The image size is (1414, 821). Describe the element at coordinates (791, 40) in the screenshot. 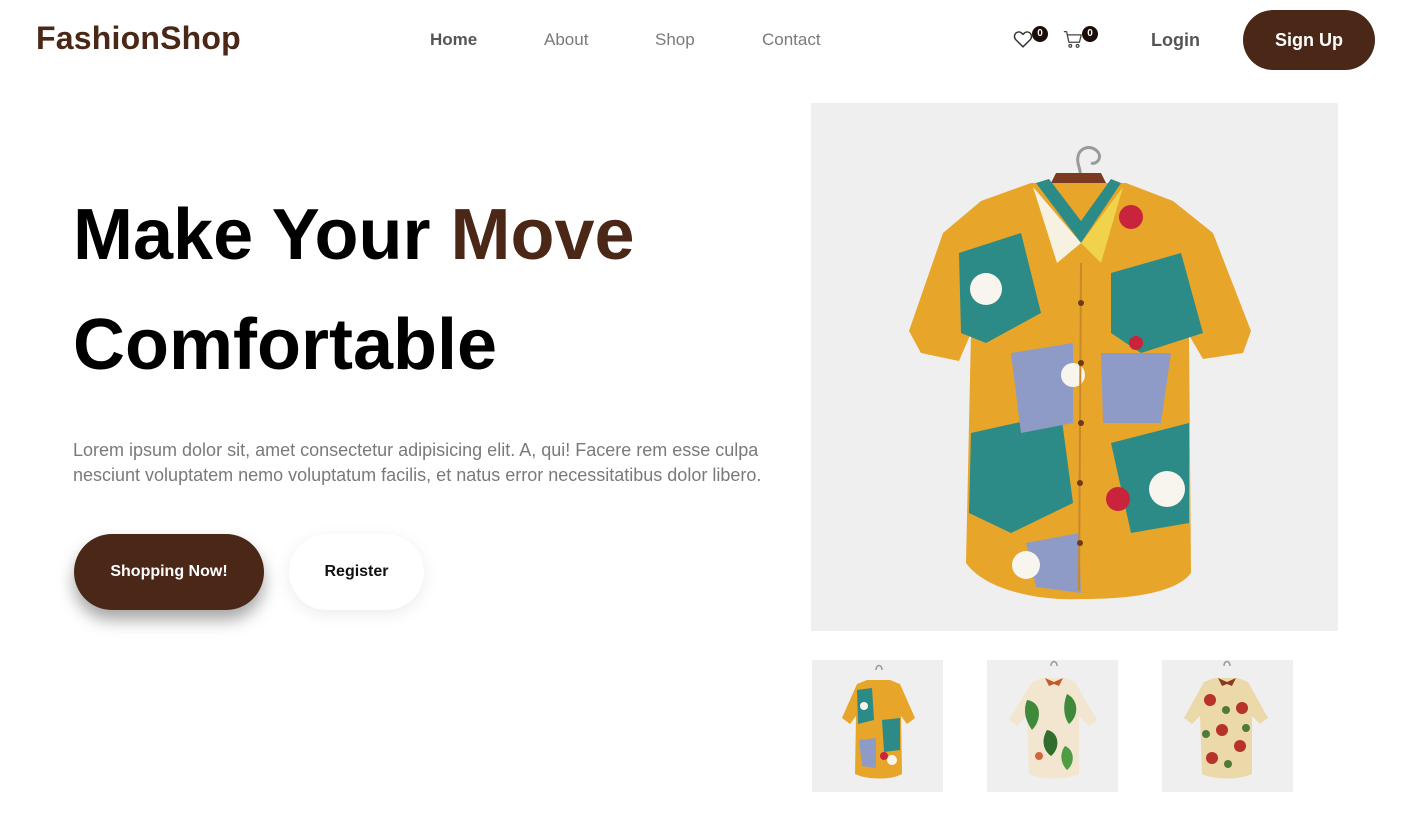

I see `nav-link-contact: Contact` at that location.